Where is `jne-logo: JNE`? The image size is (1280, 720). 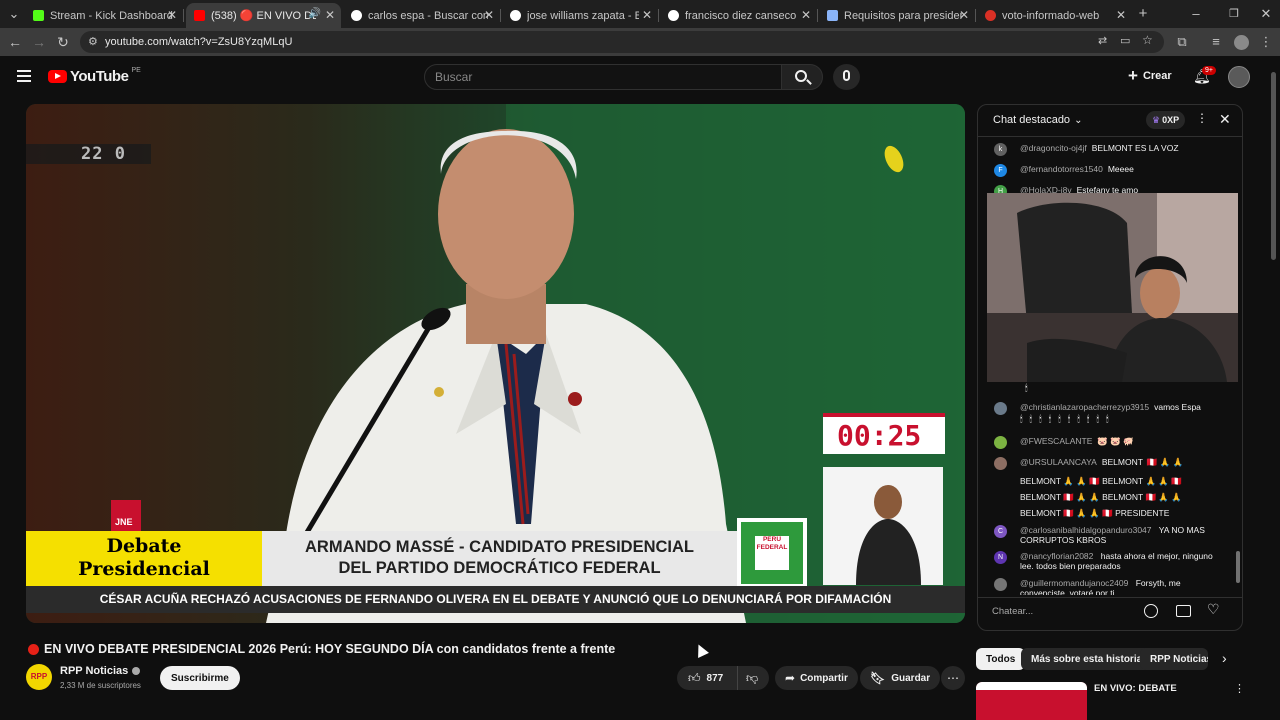 jne-logo: JNE is located at coordinates (124, 522).